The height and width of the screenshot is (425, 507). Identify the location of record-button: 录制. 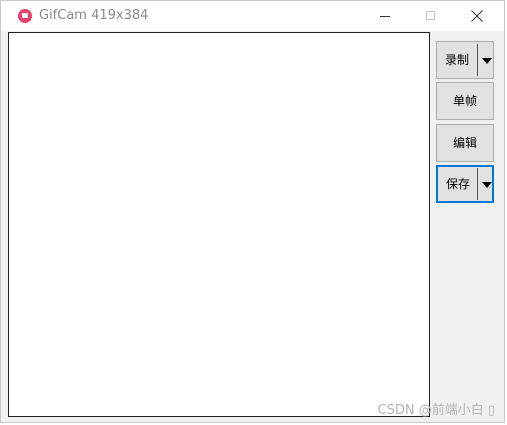
(465, 60).